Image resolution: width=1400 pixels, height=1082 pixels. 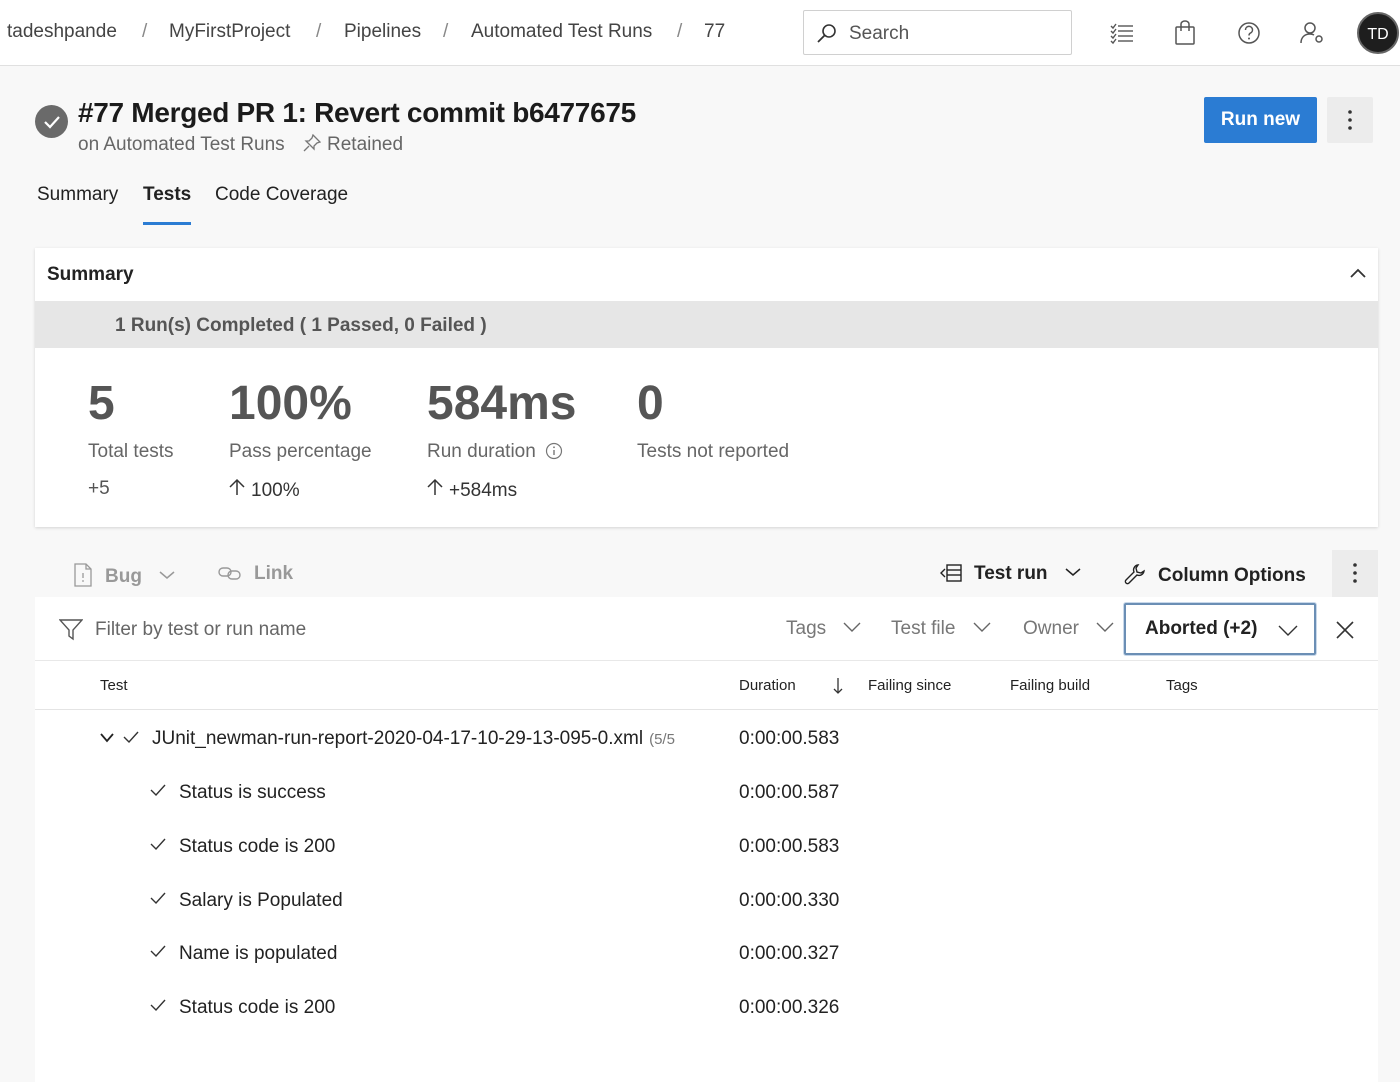 What do you see at coordinates (62, 32) in the screenshot?
I see `breadcrumb-item-org: tadeshpande` at bounding box center [62, 32].